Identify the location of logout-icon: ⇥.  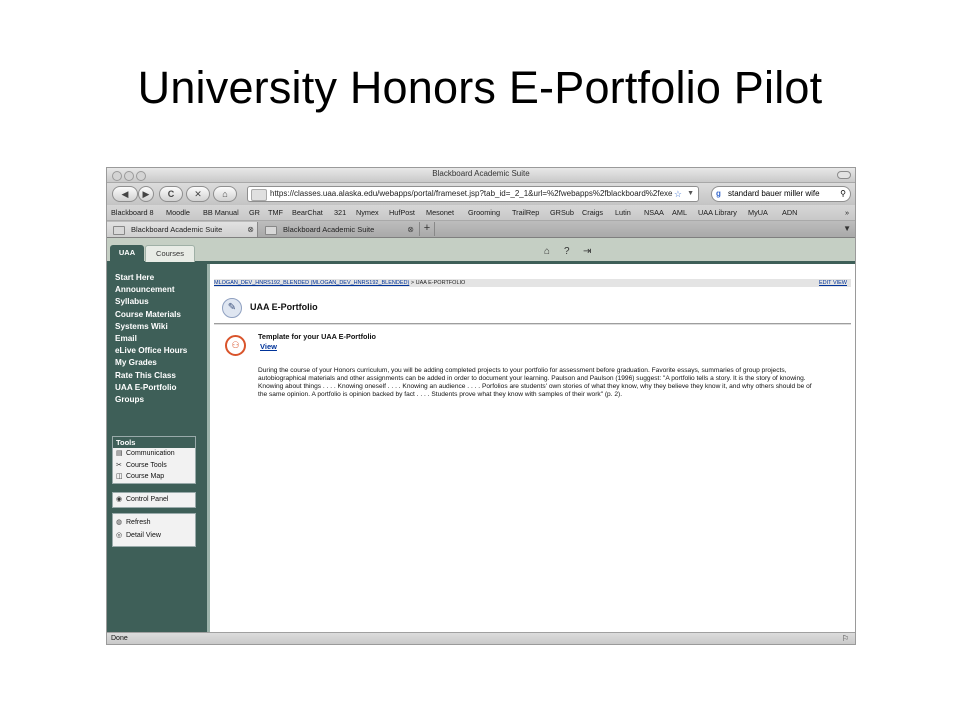
(587, 251).